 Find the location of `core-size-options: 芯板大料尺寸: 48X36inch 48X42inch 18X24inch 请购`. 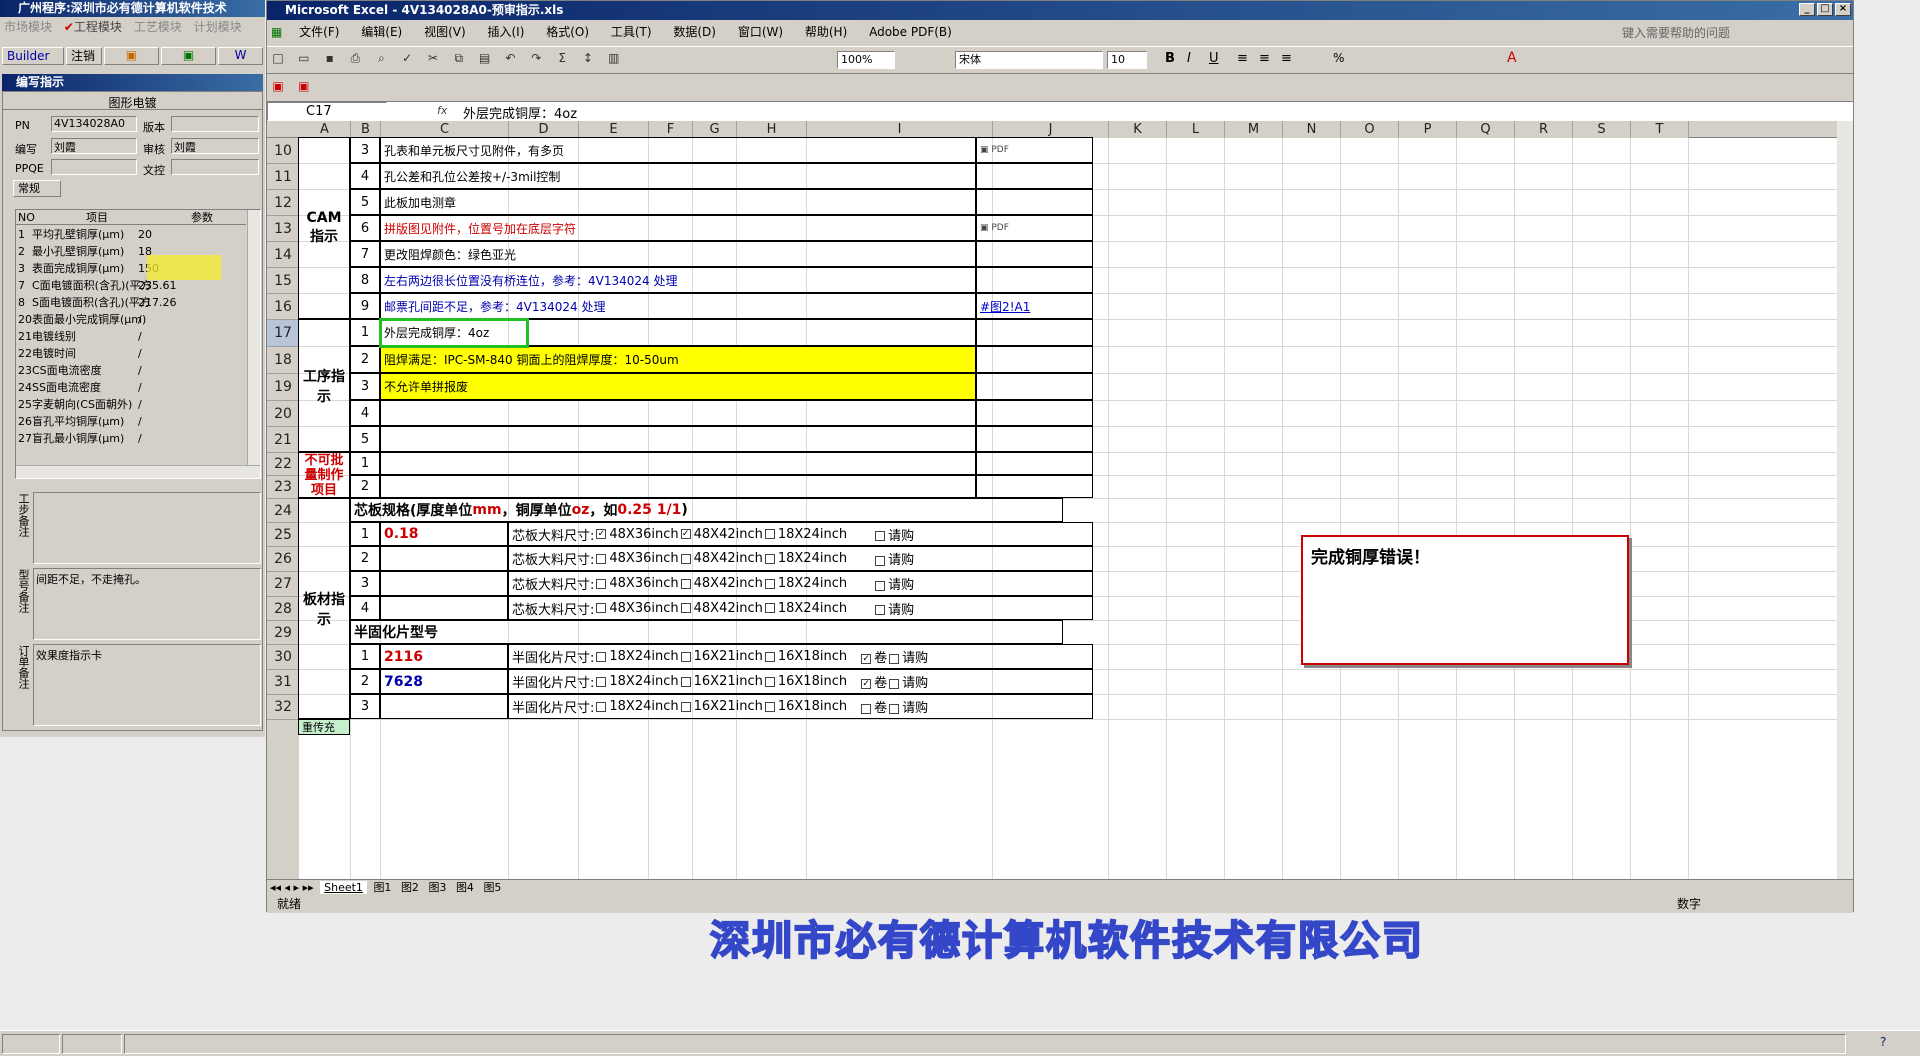

core-size-options: 芯板大料尺寸: 48X36inch 48X42inch 18X24inch 请购 is located at coordinates (800, 558).